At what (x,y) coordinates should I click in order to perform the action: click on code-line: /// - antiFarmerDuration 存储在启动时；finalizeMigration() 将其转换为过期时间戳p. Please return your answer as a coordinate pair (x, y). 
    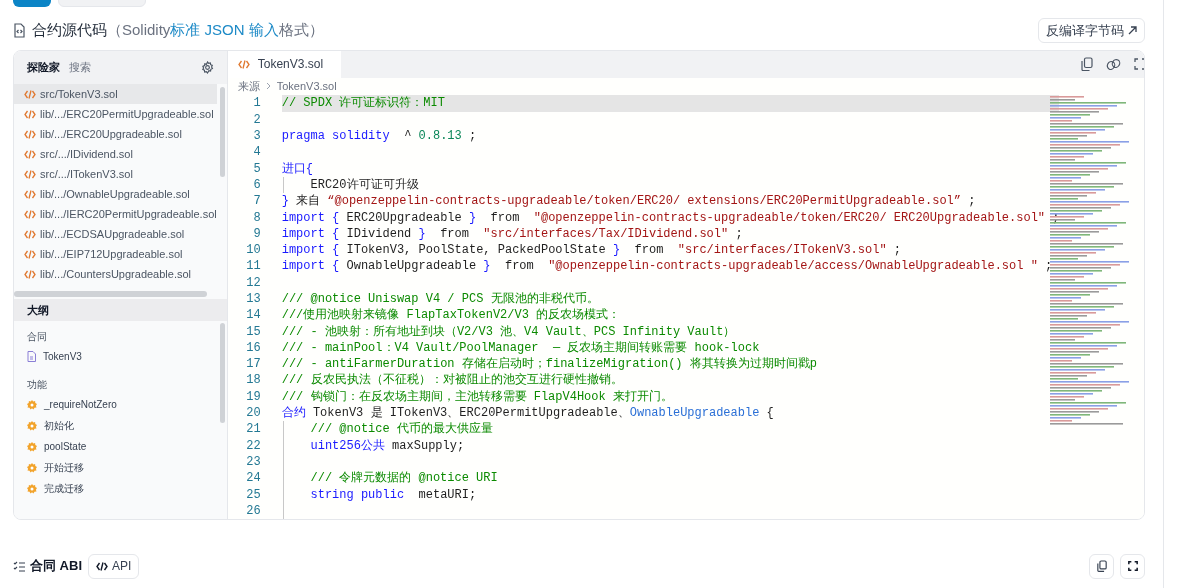
    Looking at the image, I should click on (549, 364).